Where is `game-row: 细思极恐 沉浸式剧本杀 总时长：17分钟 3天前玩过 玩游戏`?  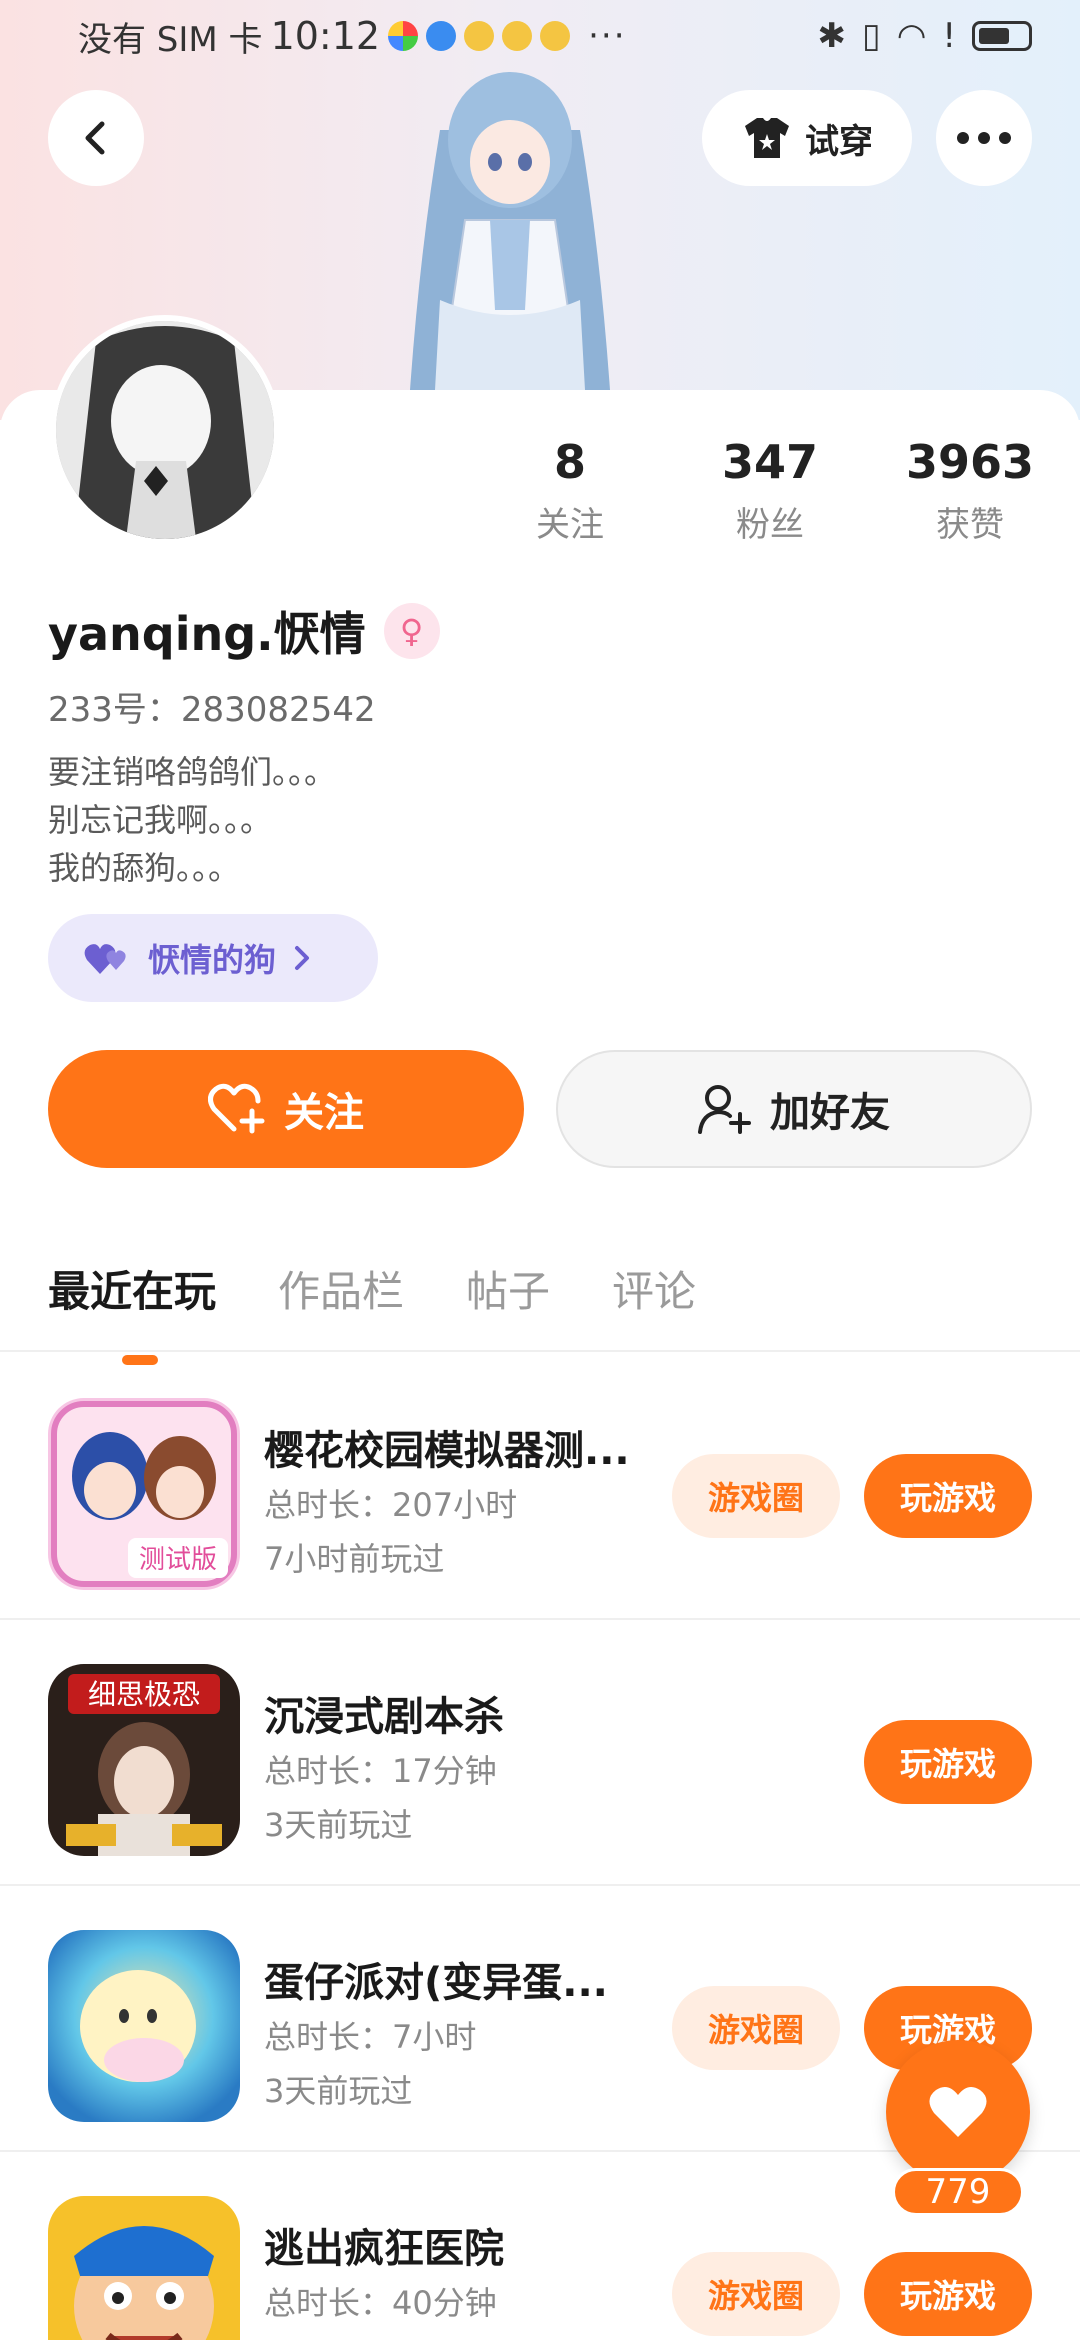
game-row: 细思极恐 沉浸式剧本杀 总时长：17分钟 3天前玩过 玩游戏 is located at coordinates (540, 1753).